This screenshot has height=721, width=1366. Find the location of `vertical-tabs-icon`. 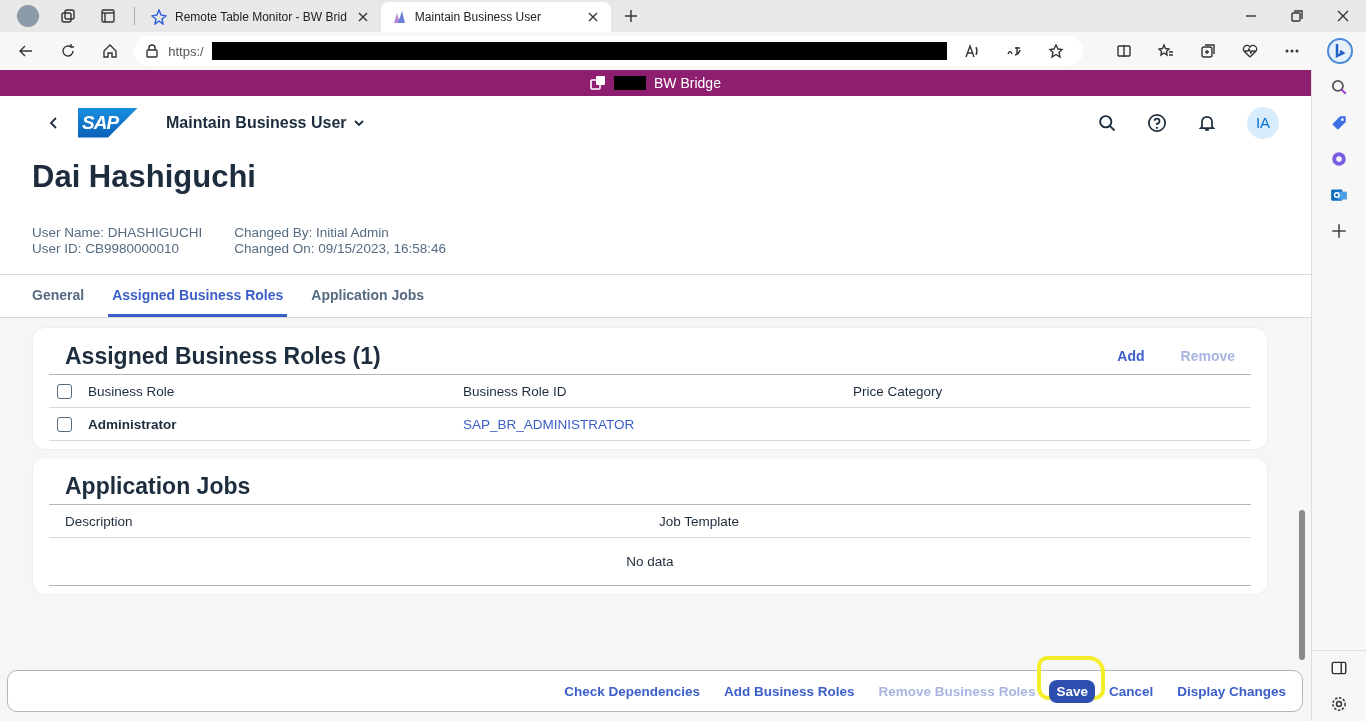

vertical-tabs-icon is located at coordinates (108, 16).